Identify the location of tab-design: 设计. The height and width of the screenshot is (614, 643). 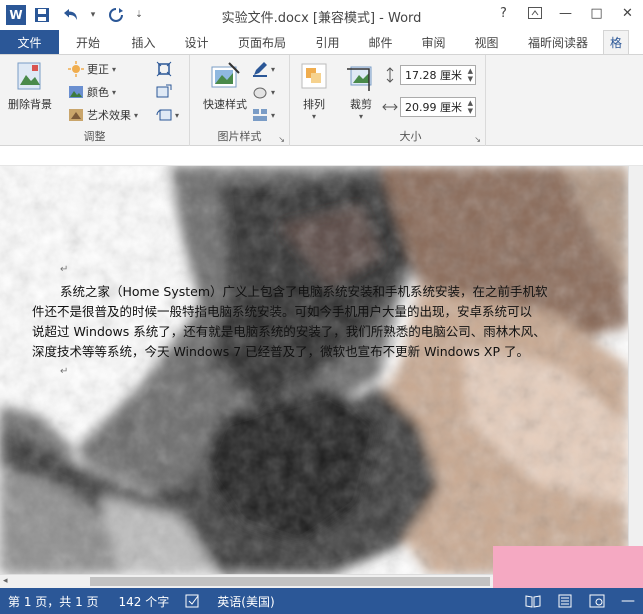
(196, 42).